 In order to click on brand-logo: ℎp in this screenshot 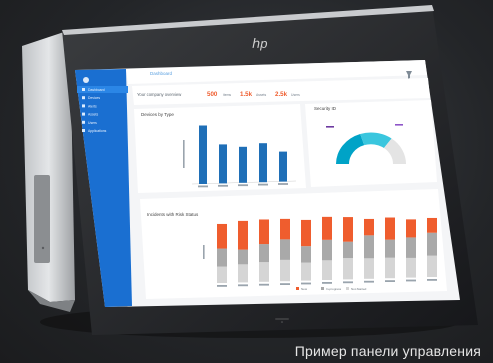, I will do `click(259, 43)`.